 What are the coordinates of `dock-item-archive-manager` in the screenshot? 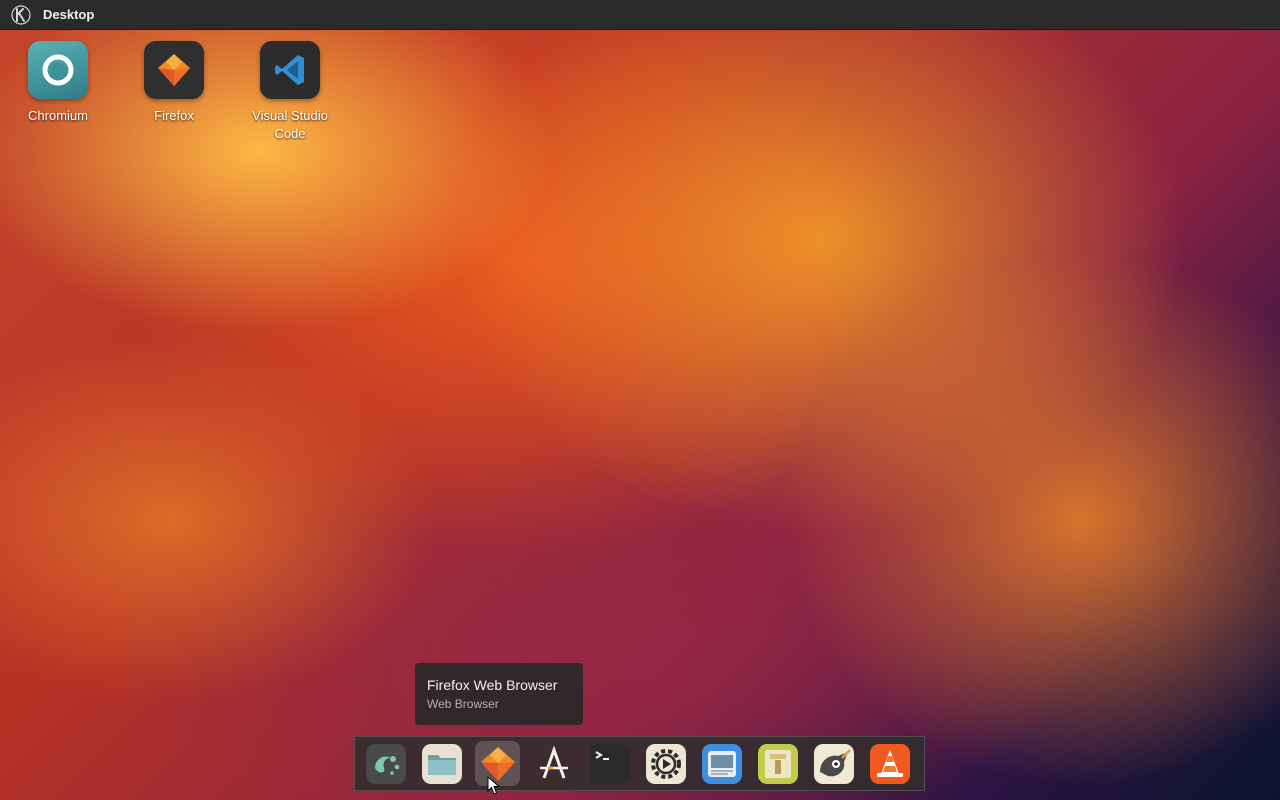 It's located at (777, 763).